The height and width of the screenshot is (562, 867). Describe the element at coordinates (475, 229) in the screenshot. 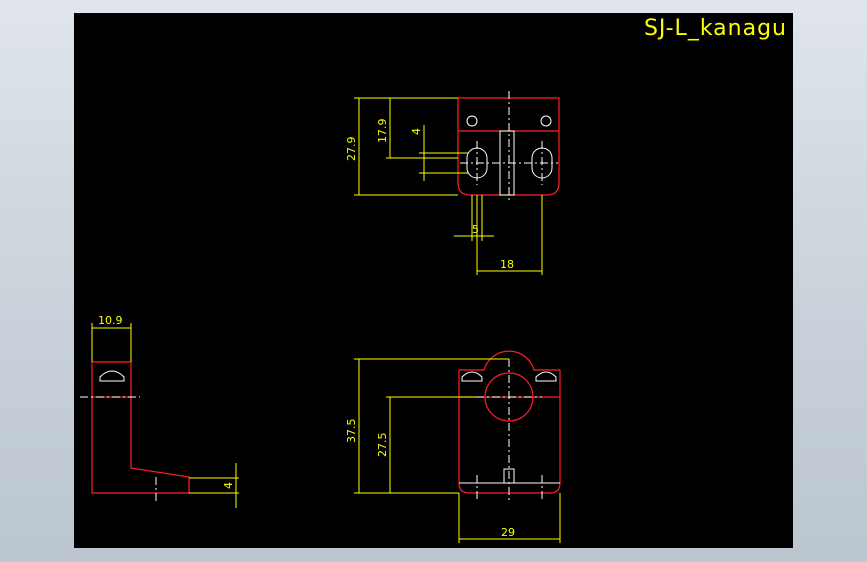

I see `dim-5: 5` at that location.